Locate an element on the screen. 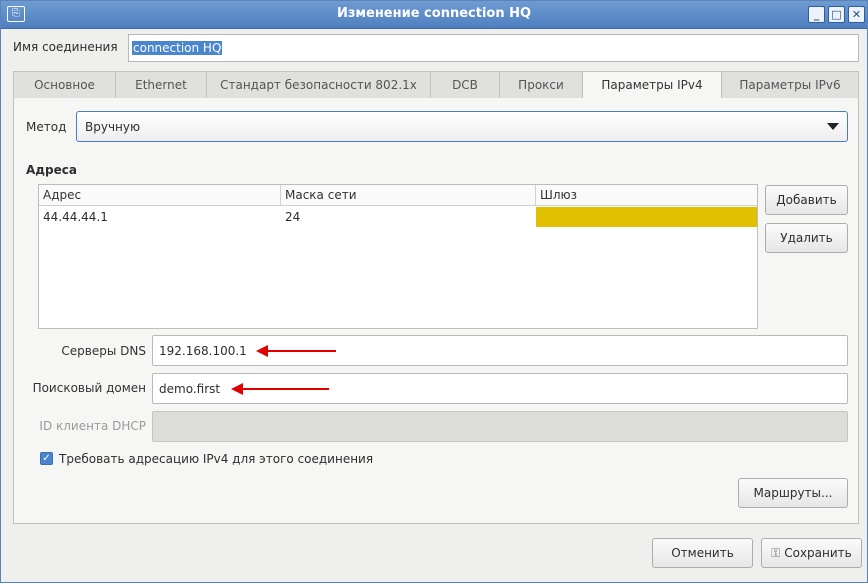  table-cell-gateway is located at coordinates (646, 217).